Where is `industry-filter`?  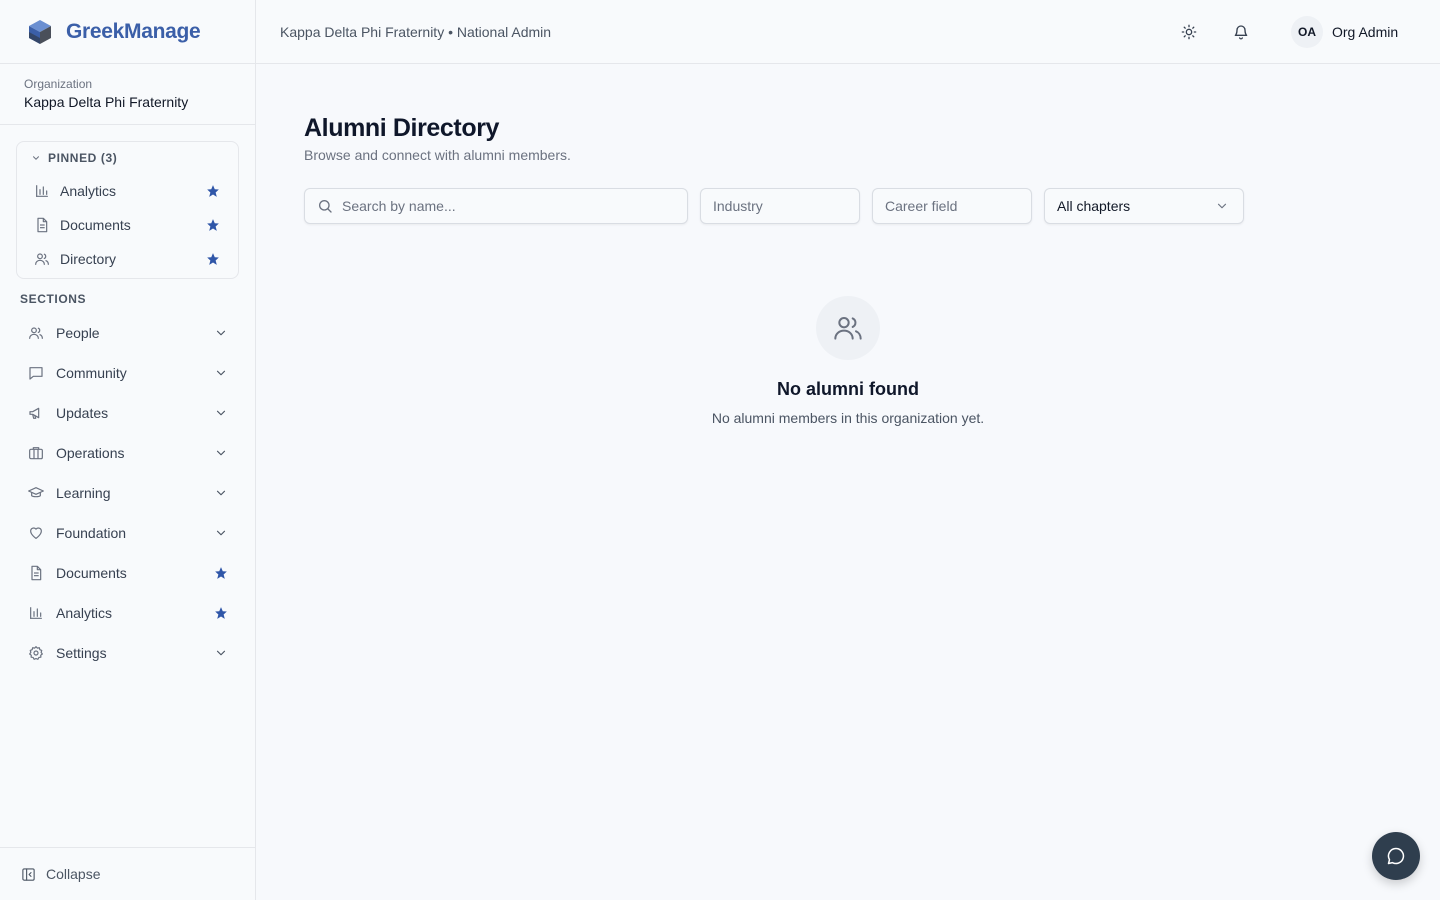
industry-filter is located at coordinates (780, 206).